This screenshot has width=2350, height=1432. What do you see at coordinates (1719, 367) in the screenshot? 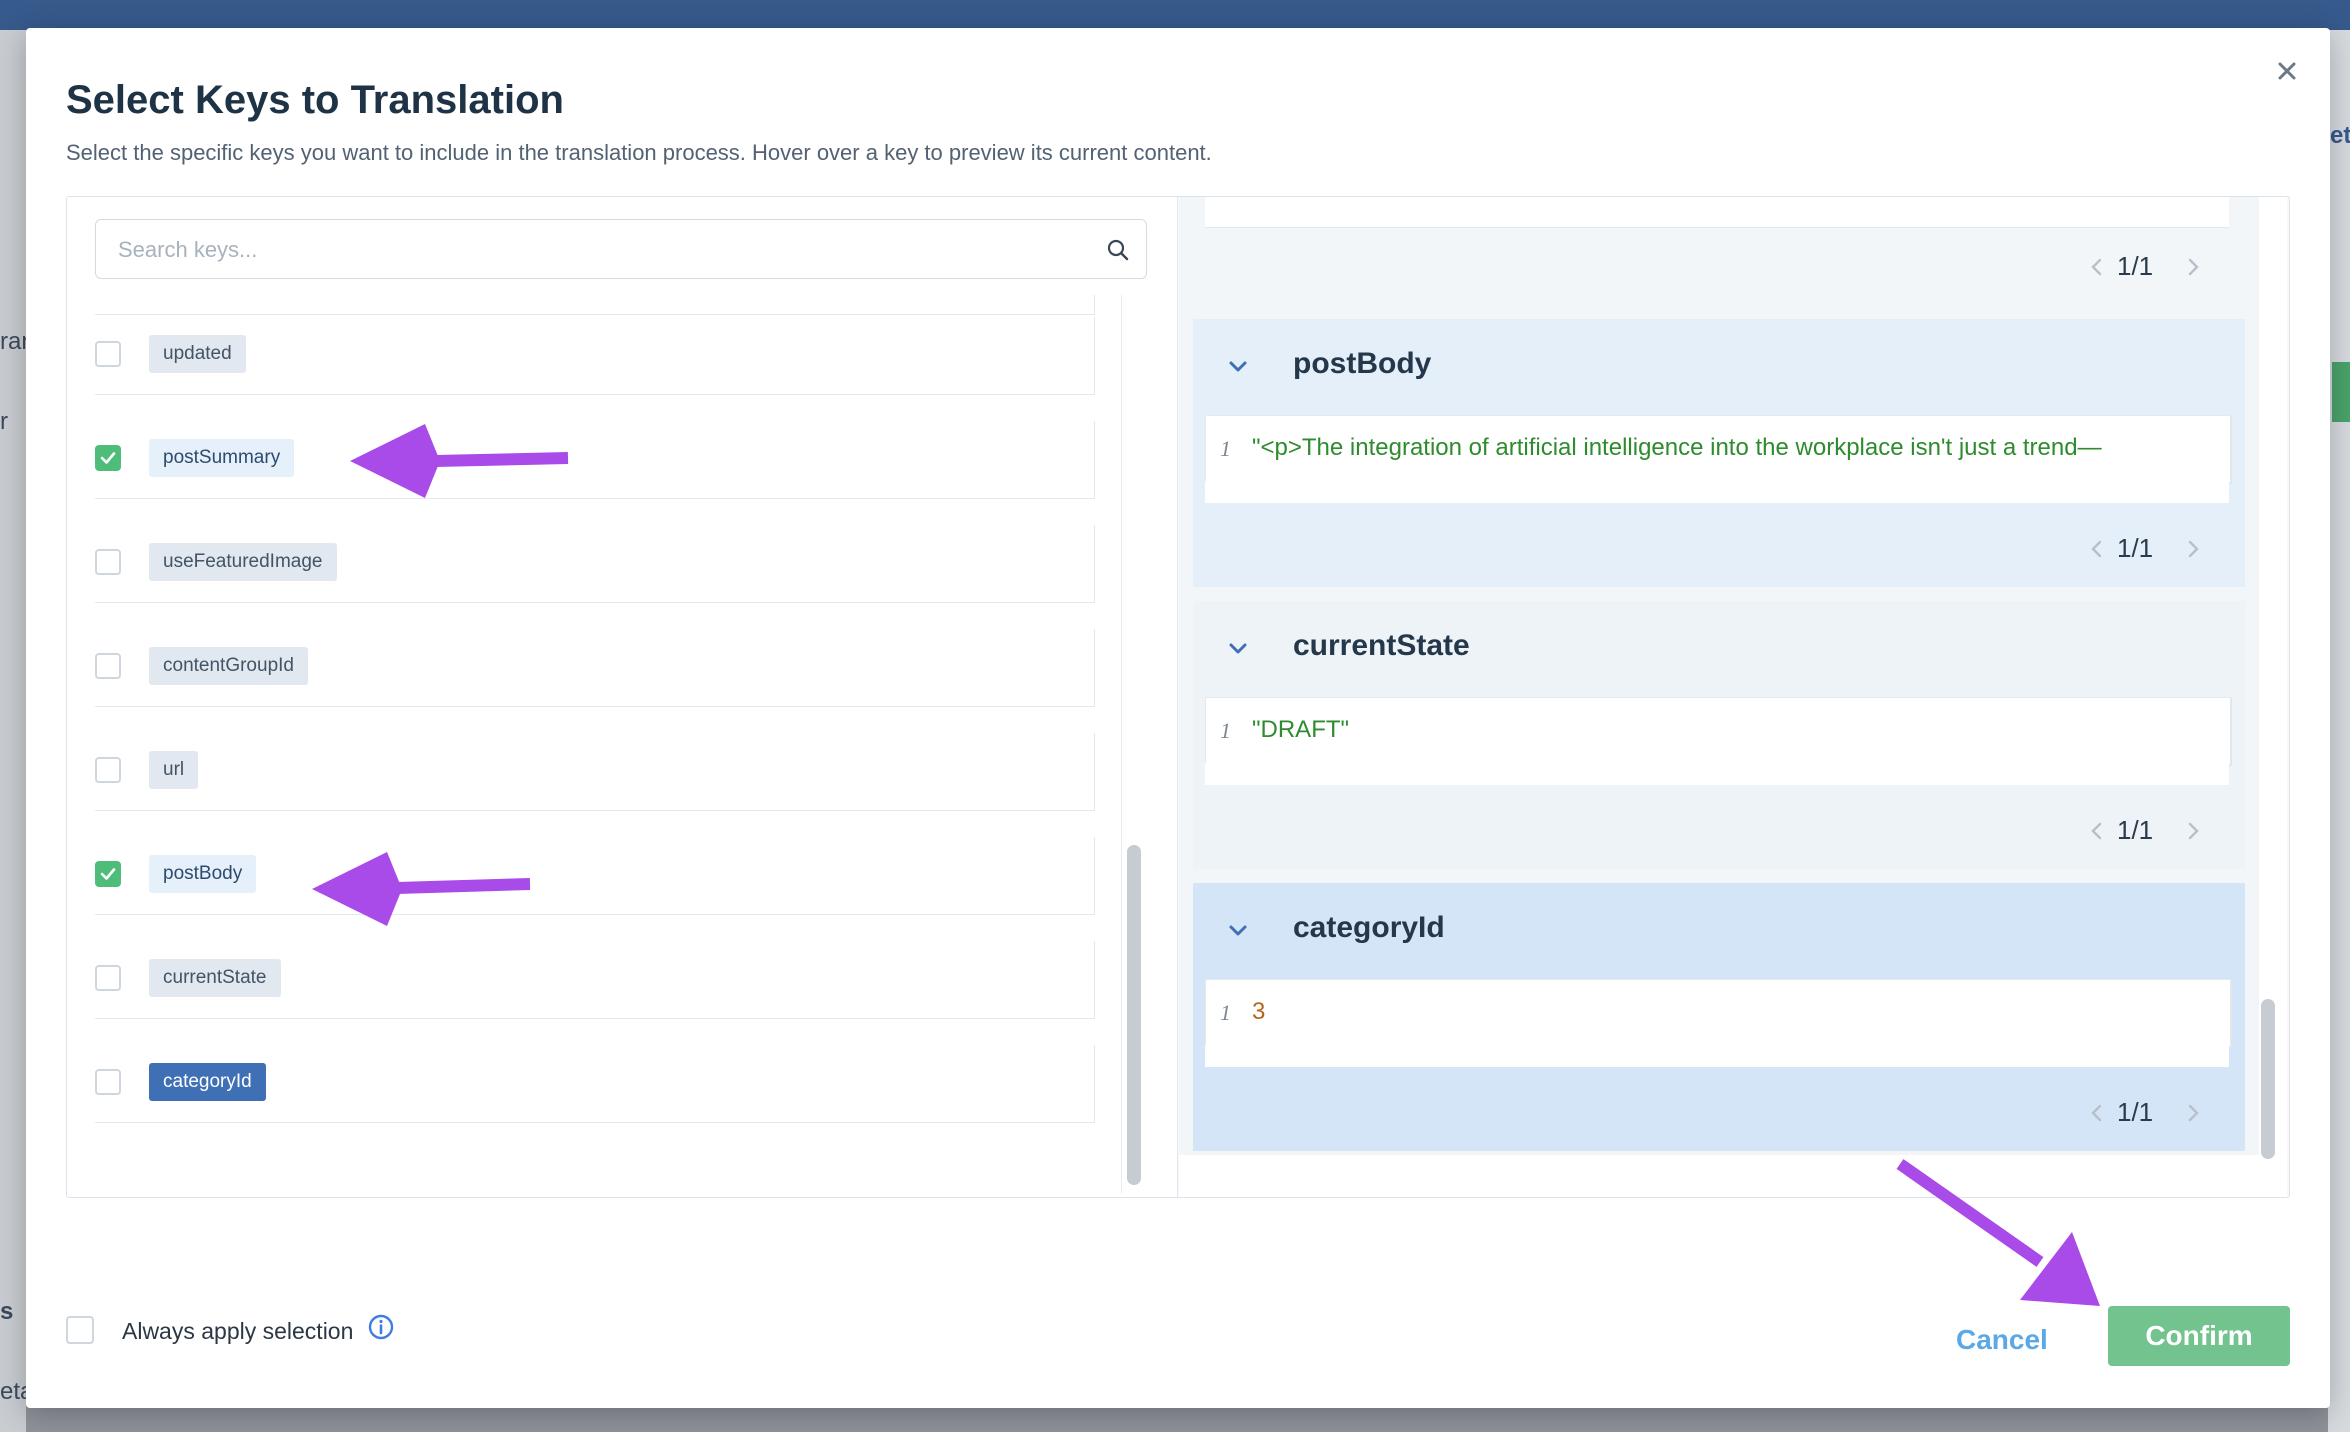
I see `card-header: postBody` at bounding box center [1719, 367].